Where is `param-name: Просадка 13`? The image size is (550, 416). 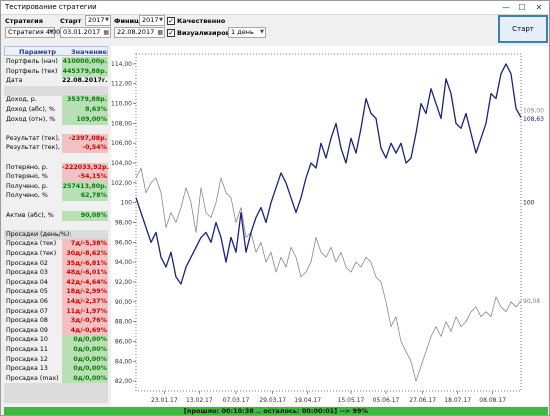
param-name: Просадка 13 is located at coordinates (27, 369).